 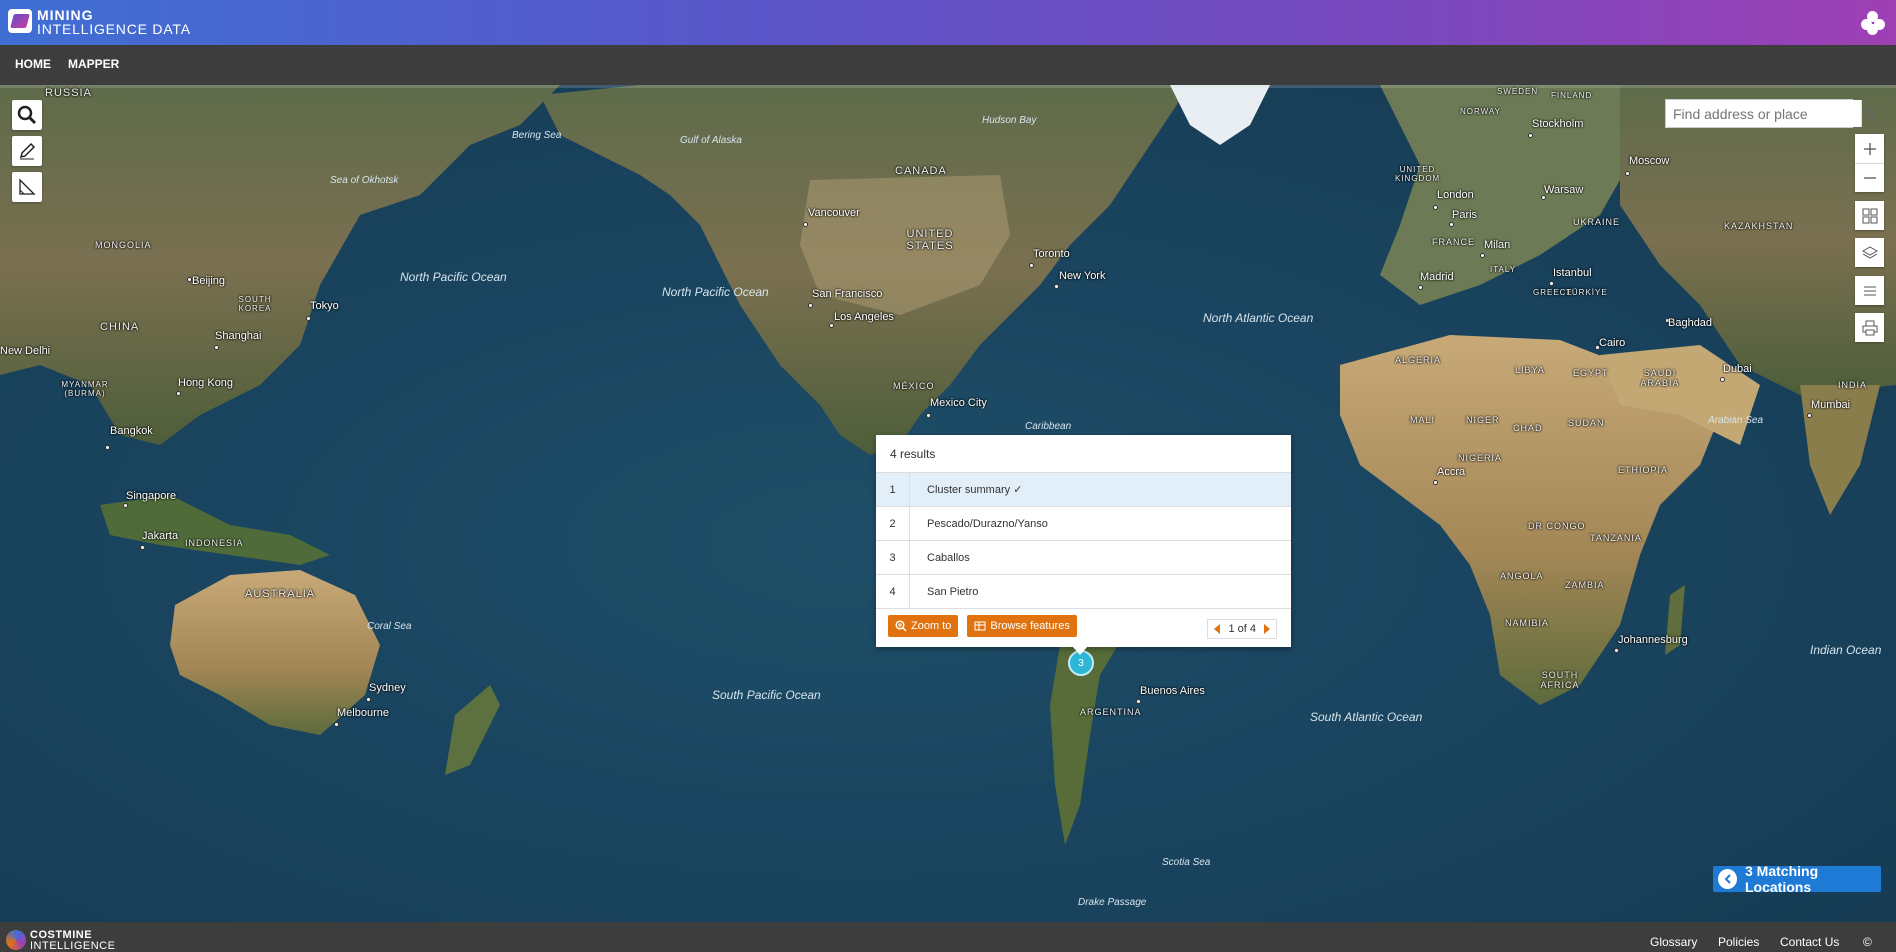 What do you see at coordinates (1366, 717) in the screenshot?
I see `ocean-label: South Atlantic Ocean` at bounding box center [1366, 717].